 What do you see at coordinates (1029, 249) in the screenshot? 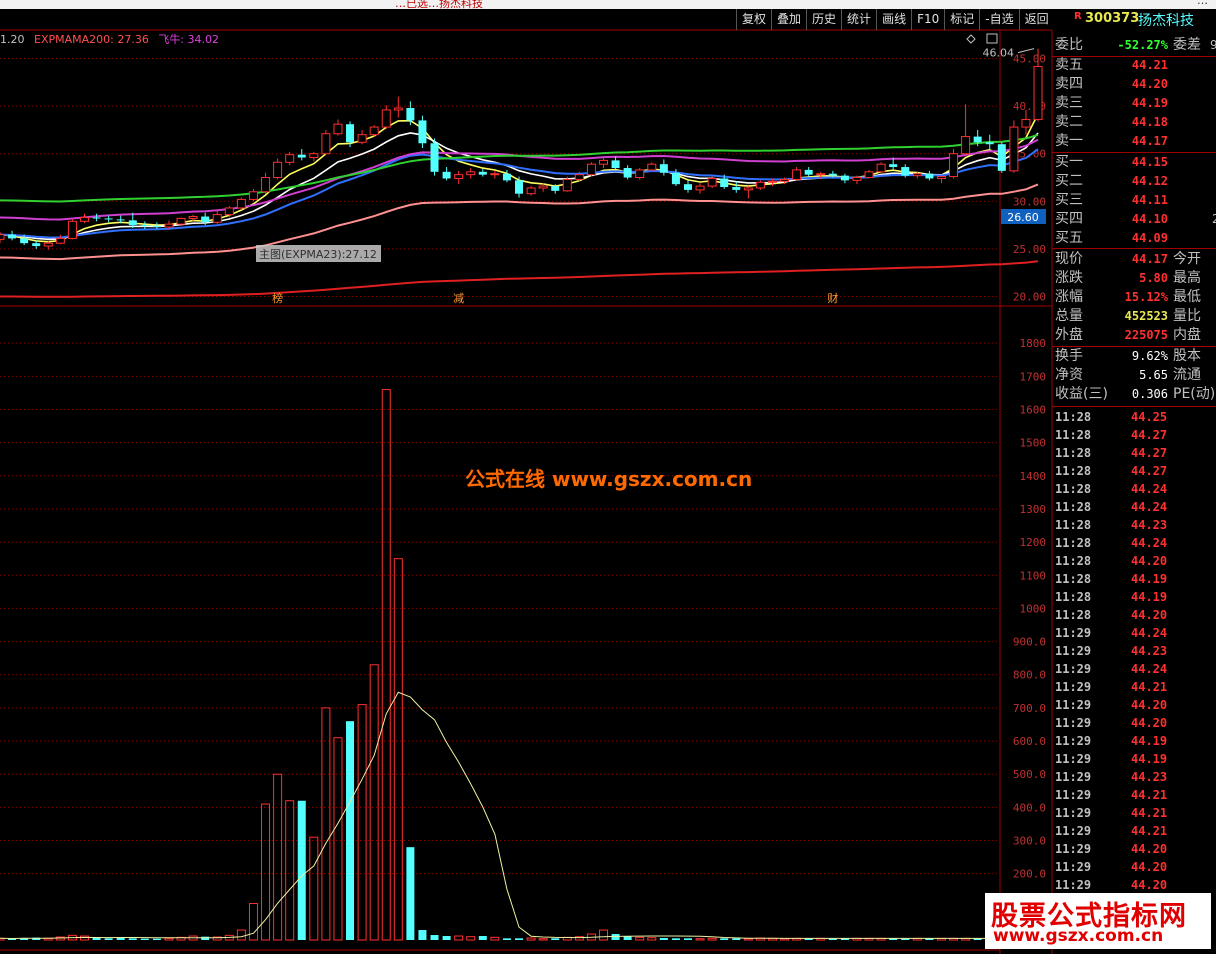
I see `price-tick-label: 25.00` at bounding box center [1029, 249].